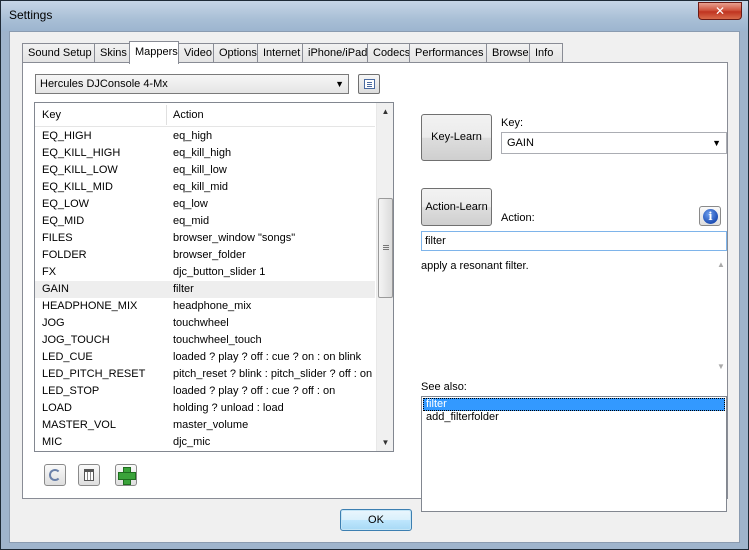  Describe the element at coordinates (58, 53) in the screenshot. I see `tab-sound-setup: Sound Setup` at that location.